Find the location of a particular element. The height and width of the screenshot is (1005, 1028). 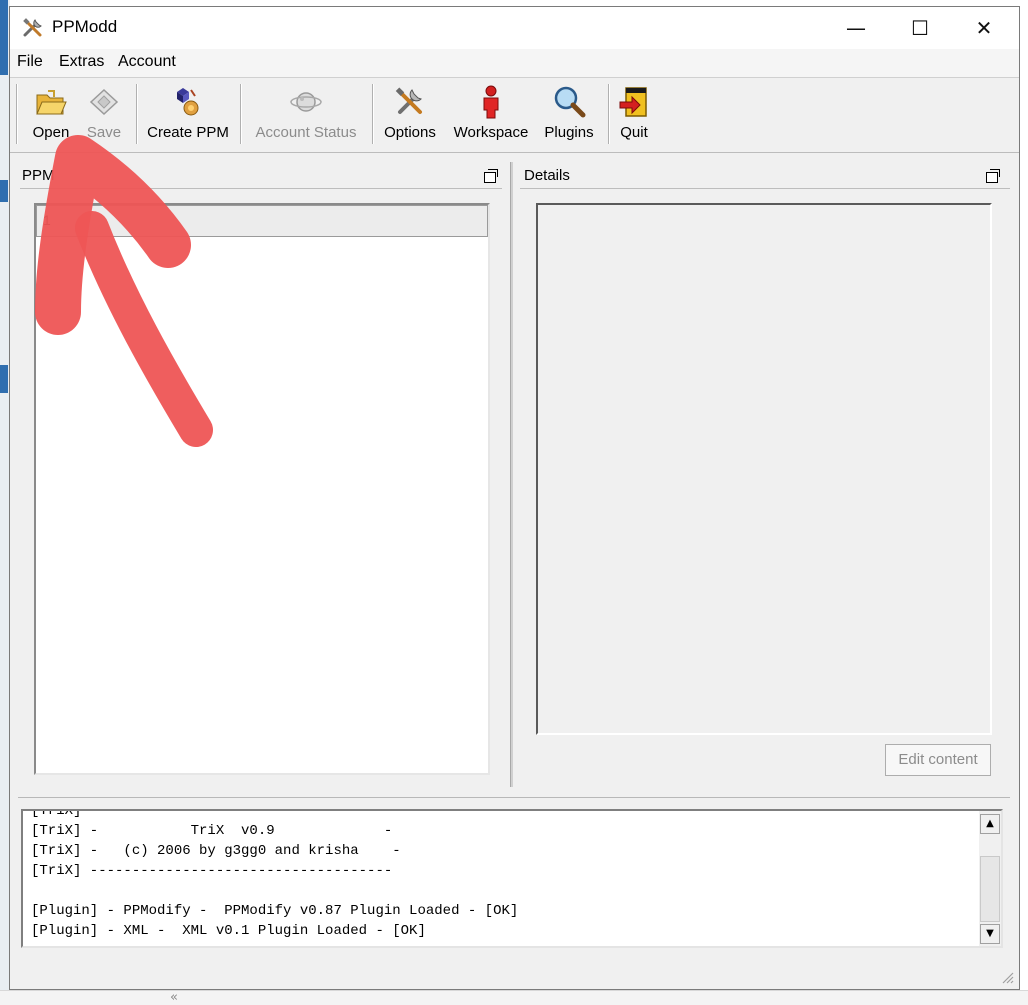

tools-icon is located at coordinates (410, 102).